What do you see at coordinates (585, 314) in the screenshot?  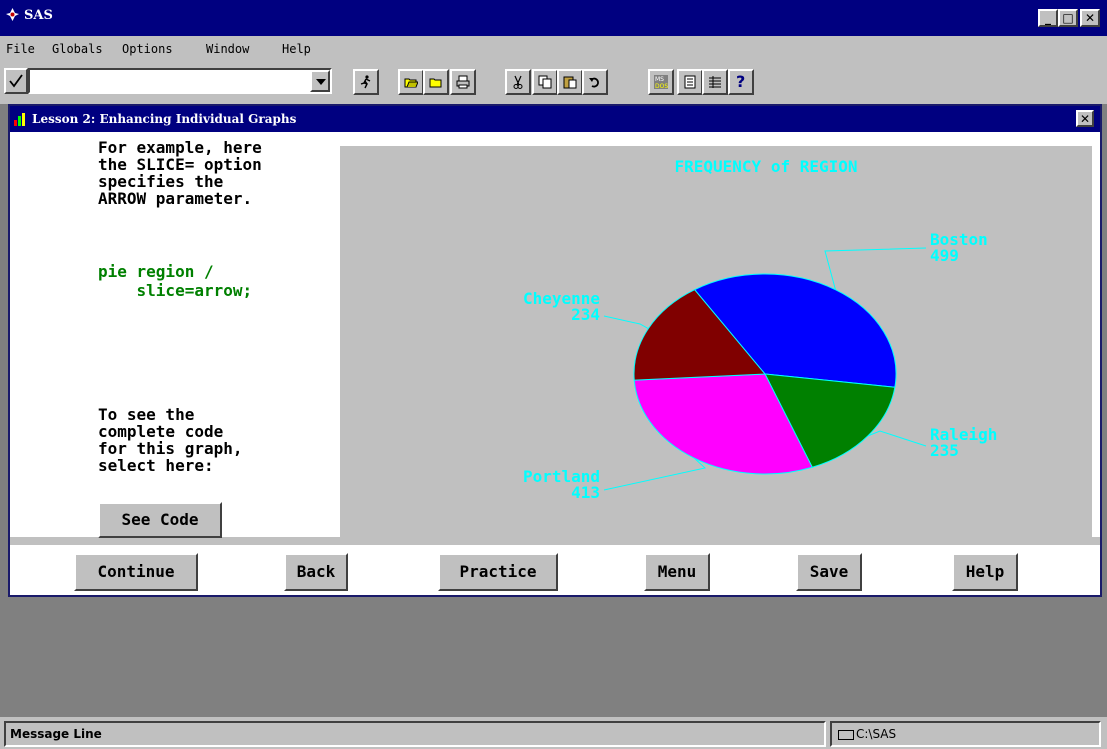 I see `slice-value-cheyenne: 234` at bounding box center [585, 314].